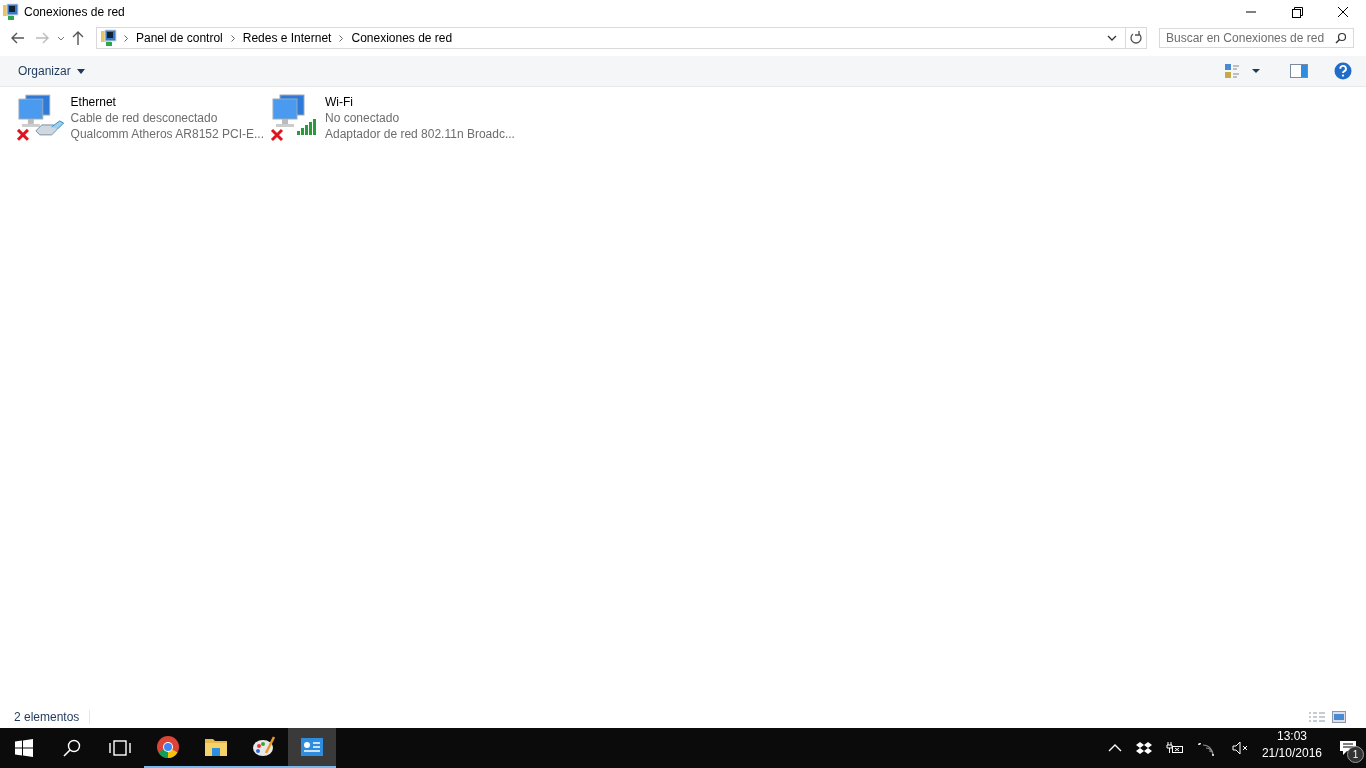 The width and height of the screenshot is (1366, 768). Describe the element at coordinates (1233, 71) in the screenshot. I see `change-view-icon` at that location.